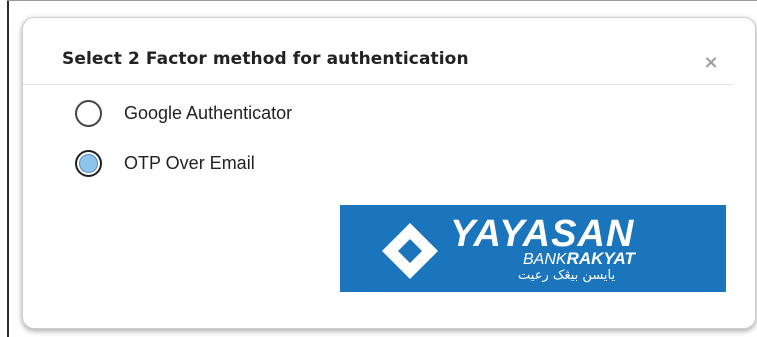  Describe the element at coordinates (567, 275) in the screenshot. I see `logo-jawi-text: يايسن بيڠک رعيت` at that location.